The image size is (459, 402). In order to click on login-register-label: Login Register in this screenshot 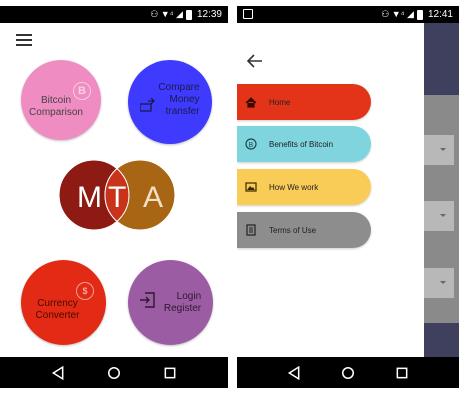, I will do `click(182, 302)`.